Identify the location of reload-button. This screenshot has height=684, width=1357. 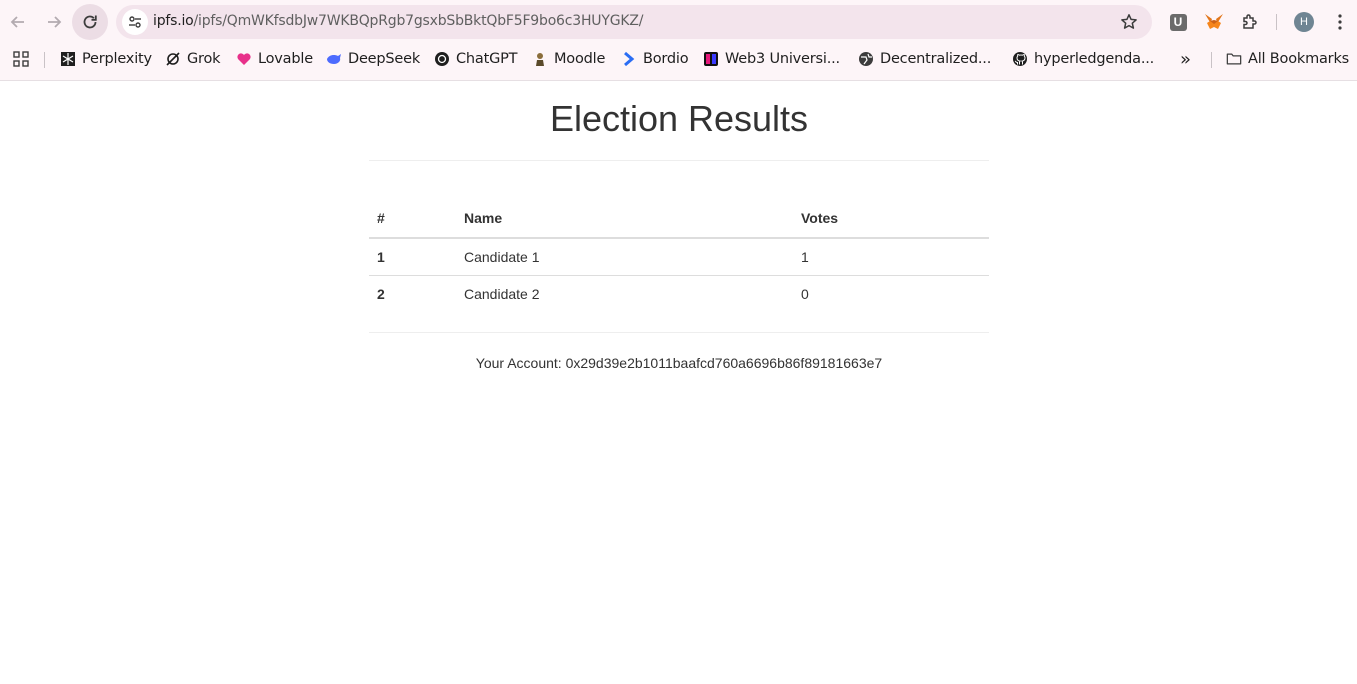
(90, 22).